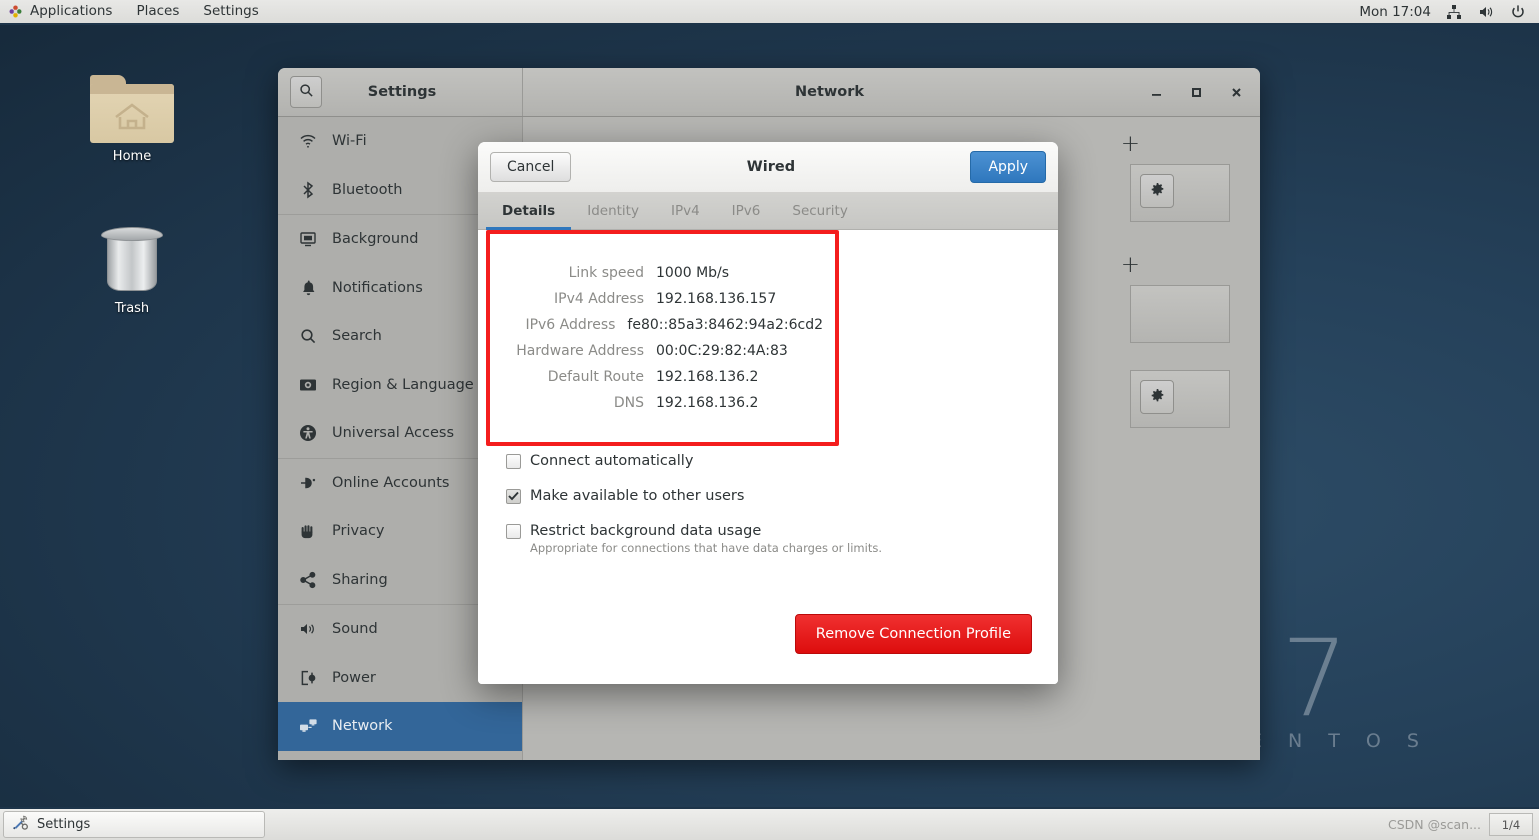 Image resolution: width=1539 pixels, height=840 pixels. I want to click on top-panel: Applications Places Settings Mon 17:04, so click(769, 12).